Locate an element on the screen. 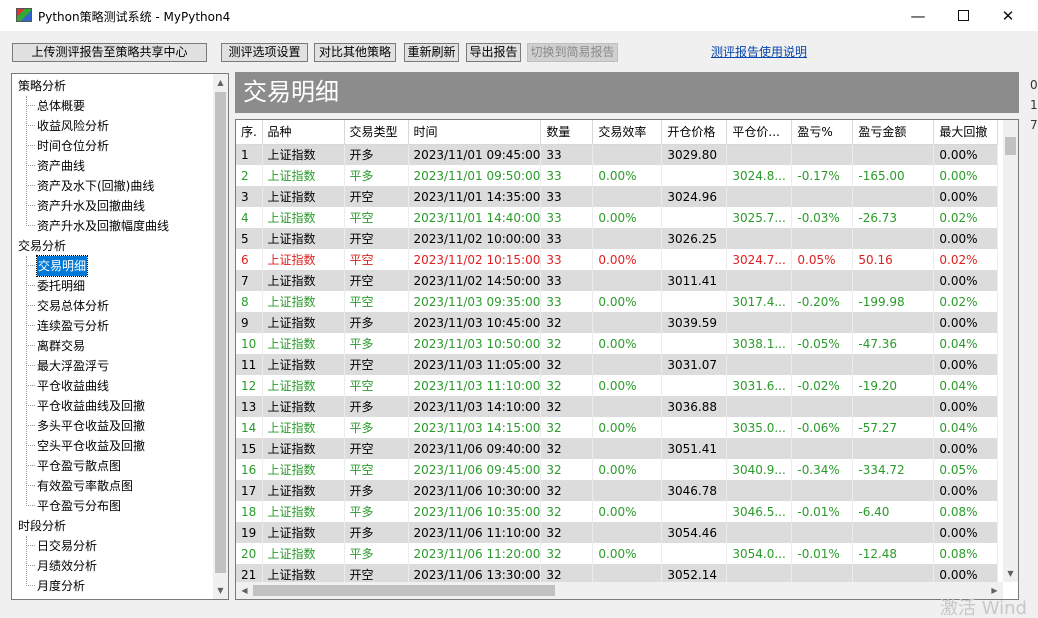 The width and height of the screenshot is (1038, 618). app-icon is located at coordinates (24, 15).